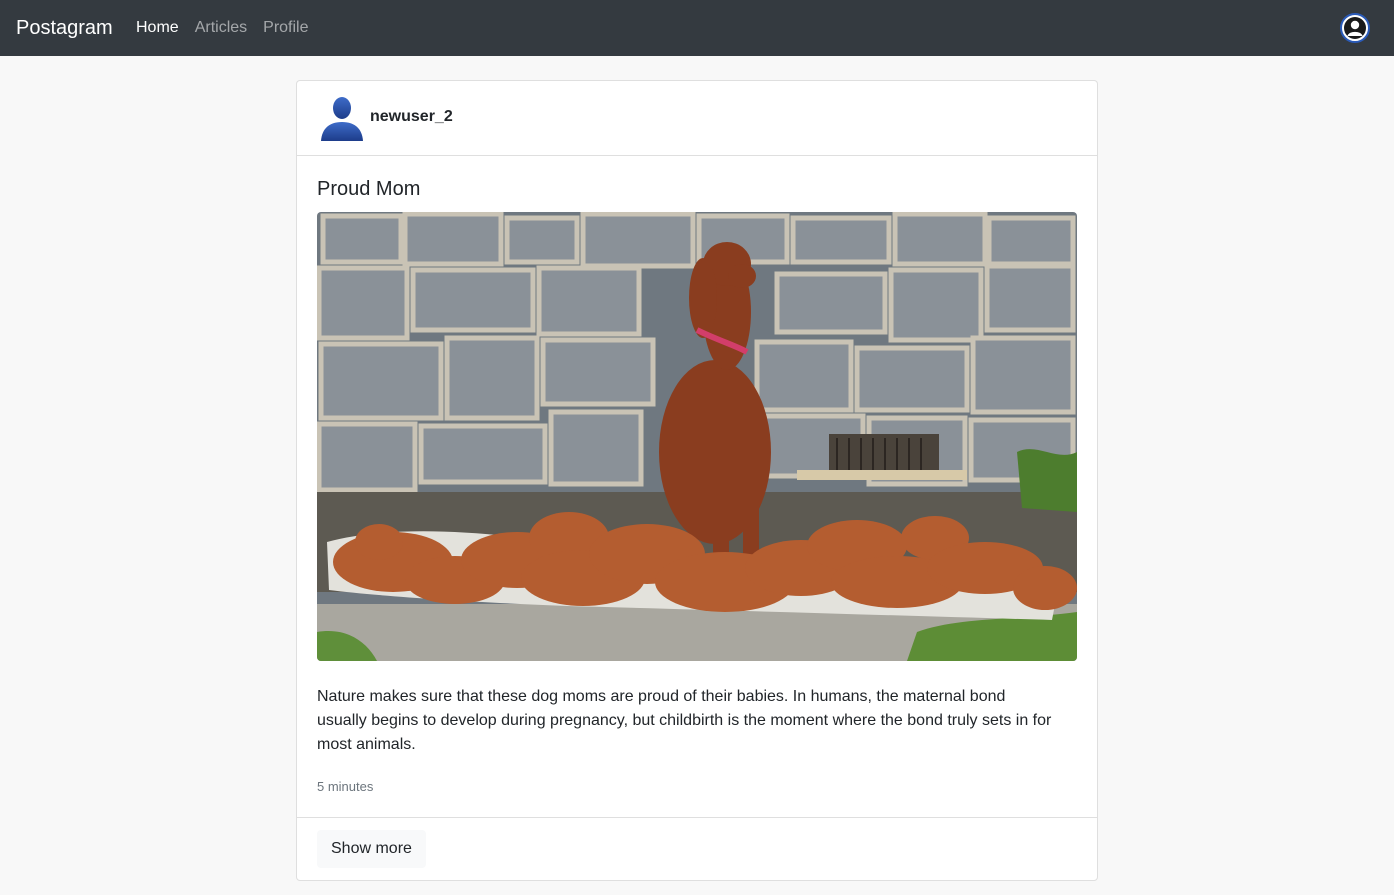  I want to click on user-avatar-icon, so click(1355, 28).